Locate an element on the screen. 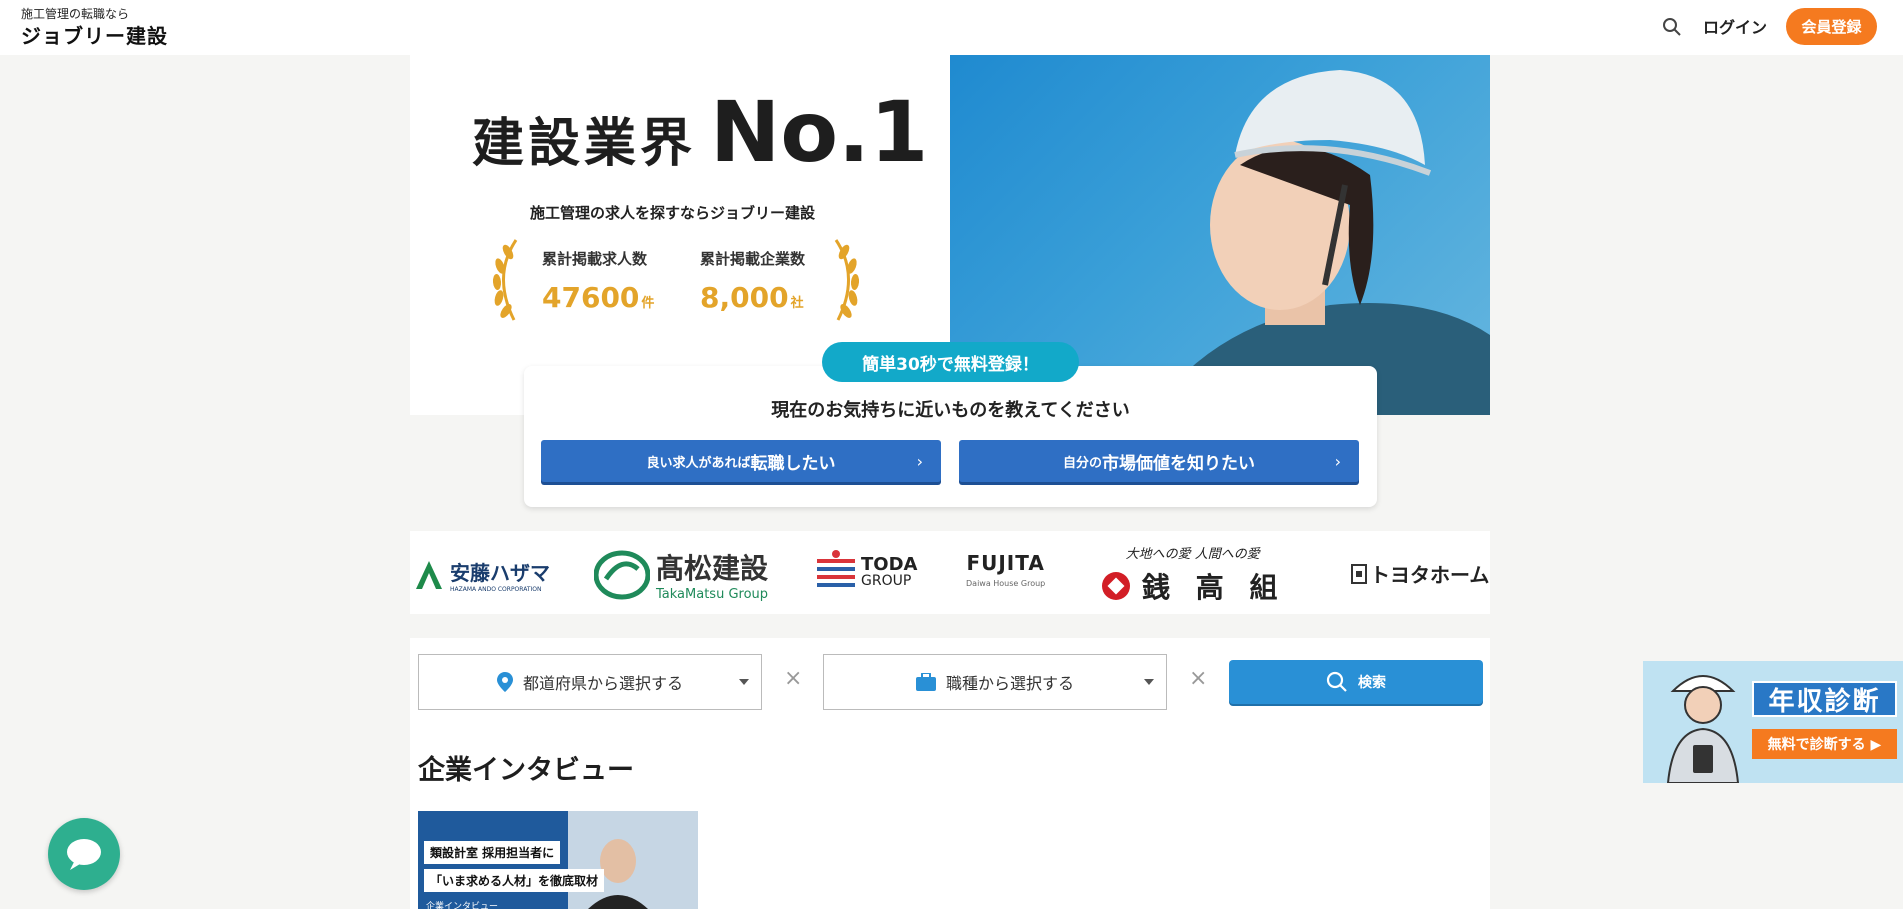 This screenshot has width=1903, height=909. logo-toda: TODA GROUP is located at coordinates (866, 572).